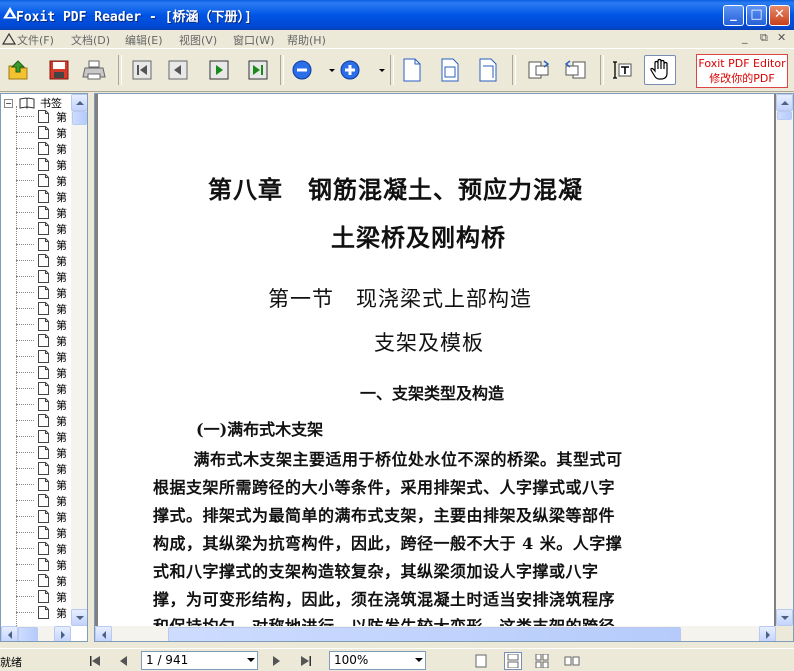 The width and height of the screenshot is (794, 671). I want to click on status-prev-page-button, so click(124, 661).